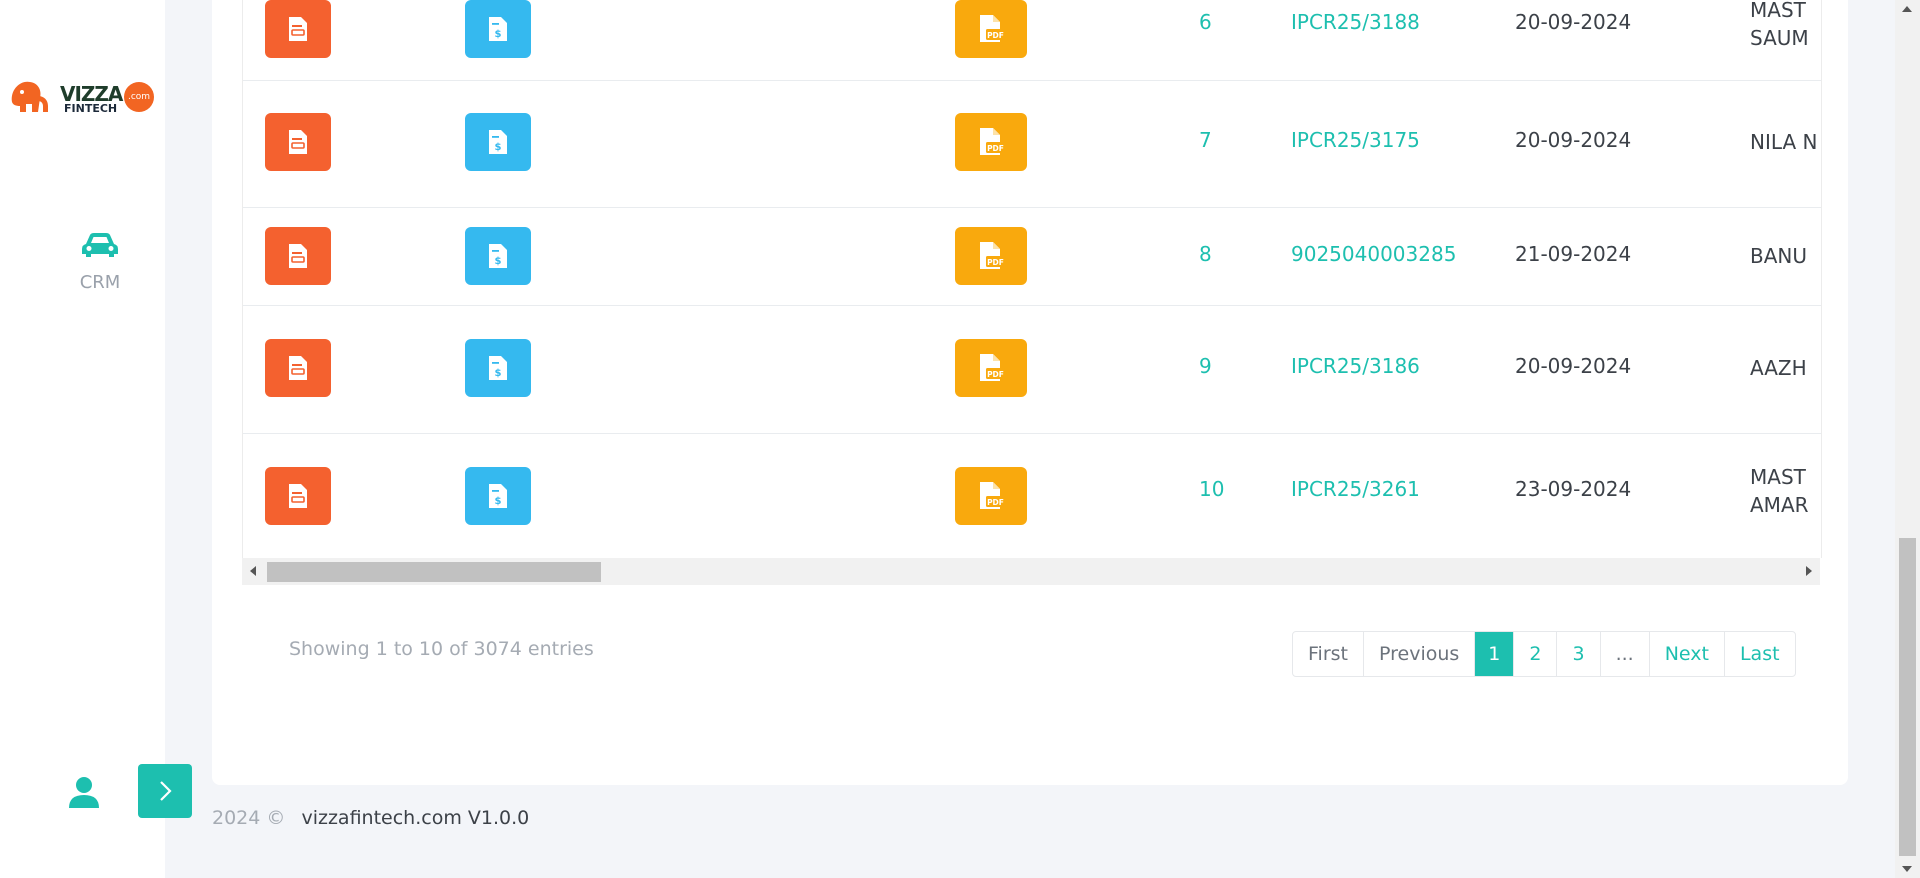 This screenshot has height=878, width=1920. Describe the element at coordinates (1373, 254) in the screenshot. I see `policy-reference-link: 9025040003285` at that location.